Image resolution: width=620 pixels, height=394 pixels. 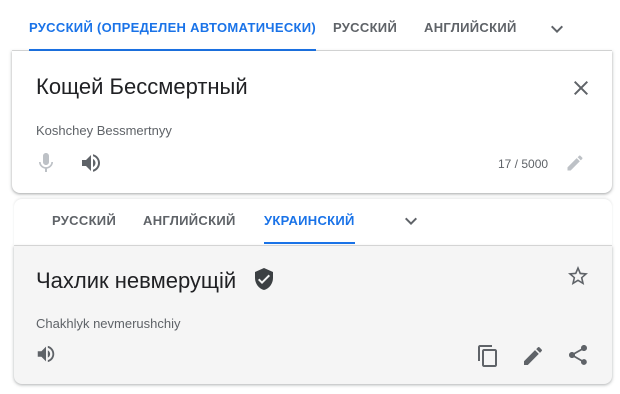 What do you see at coordinates (173, 25) in the screenshot?
I see `tab-russian-detected: РУССКИЙ (ОПРЕДЕЛЕН АВТОМАТИЧЕСКИ)` at bounding box center [173, 25].